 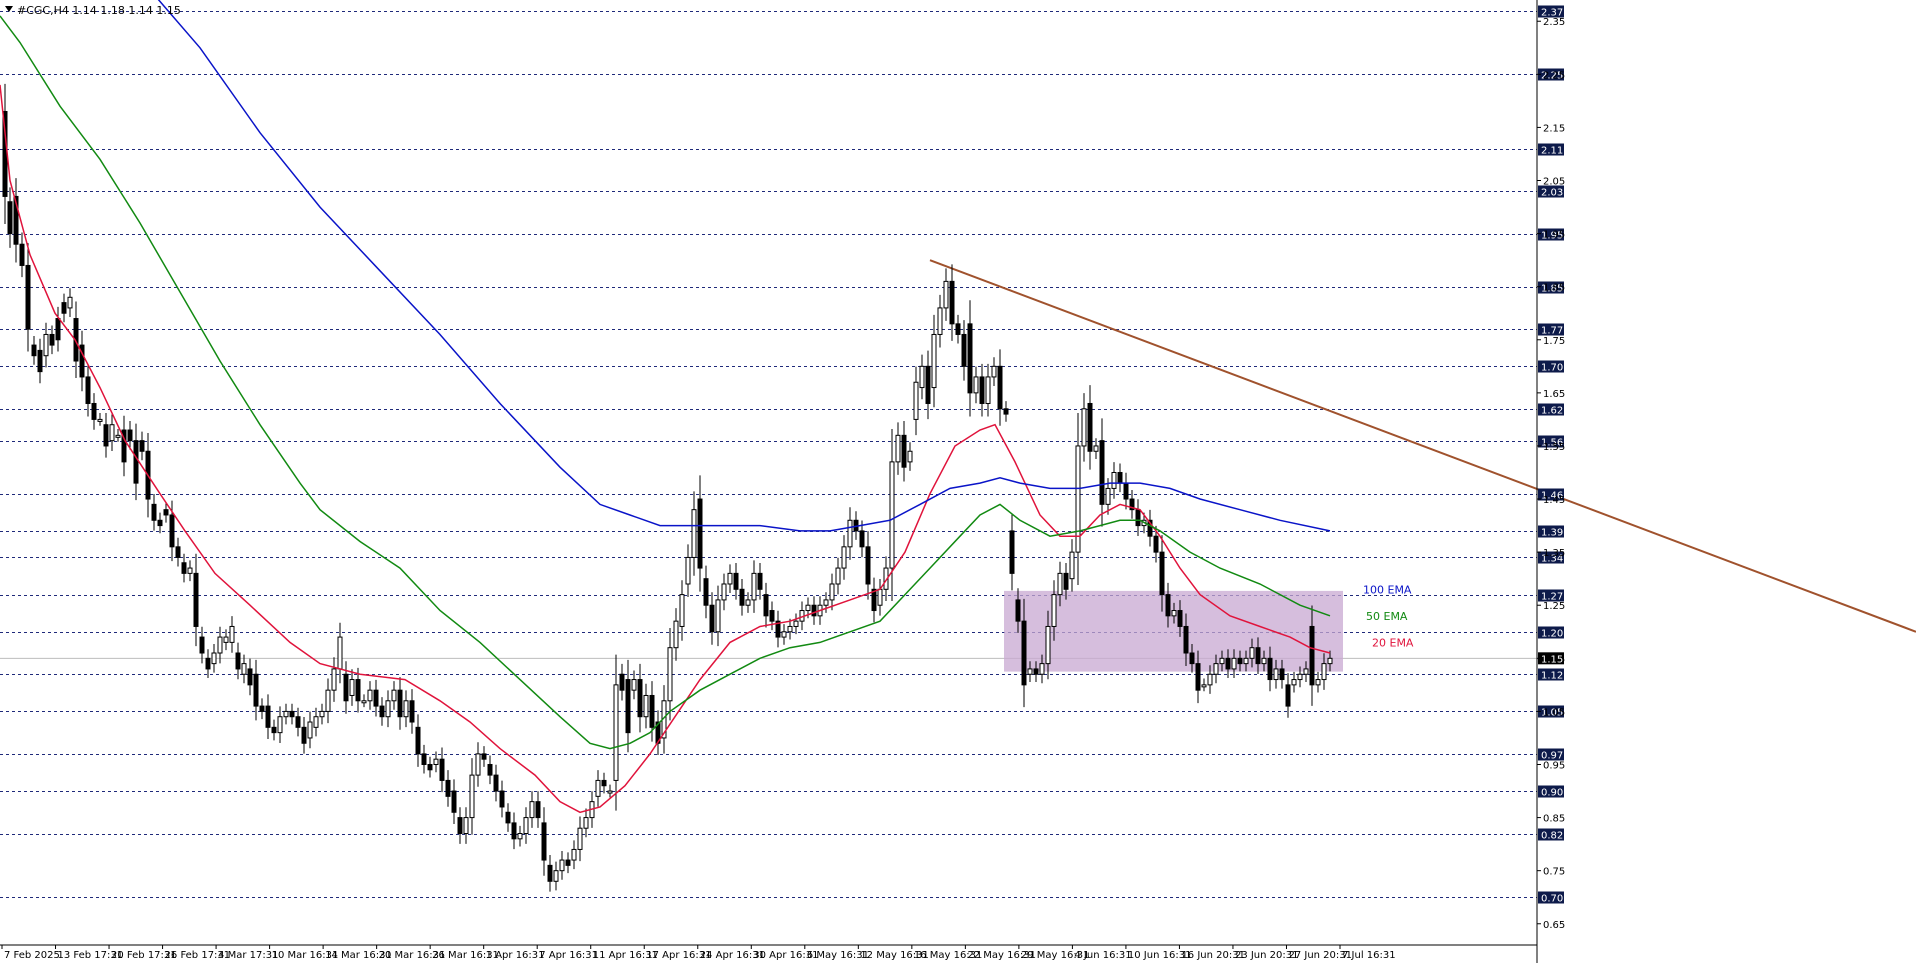 I want to click on ema-label-ema20: 20 EMA, so click(x=1393, y=642).